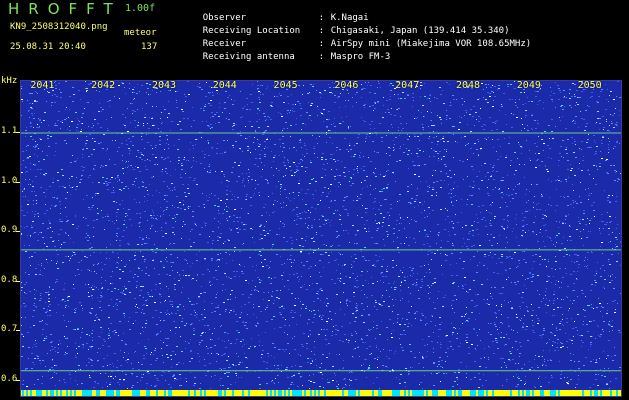 Image resolution: width=629 pixels, height=400 pixels. I want to click on mode-label: meteor, so click(140, 33).